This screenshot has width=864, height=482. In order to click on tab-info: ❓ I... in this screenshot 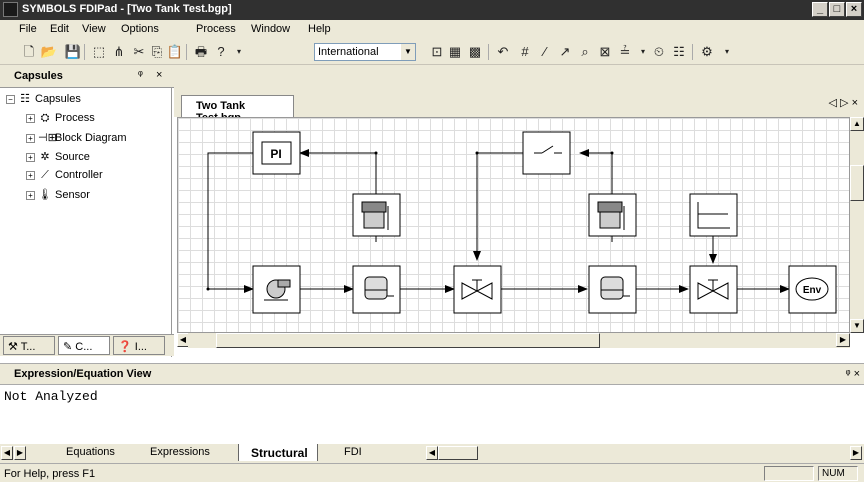, I will do `click(139, 345)`.